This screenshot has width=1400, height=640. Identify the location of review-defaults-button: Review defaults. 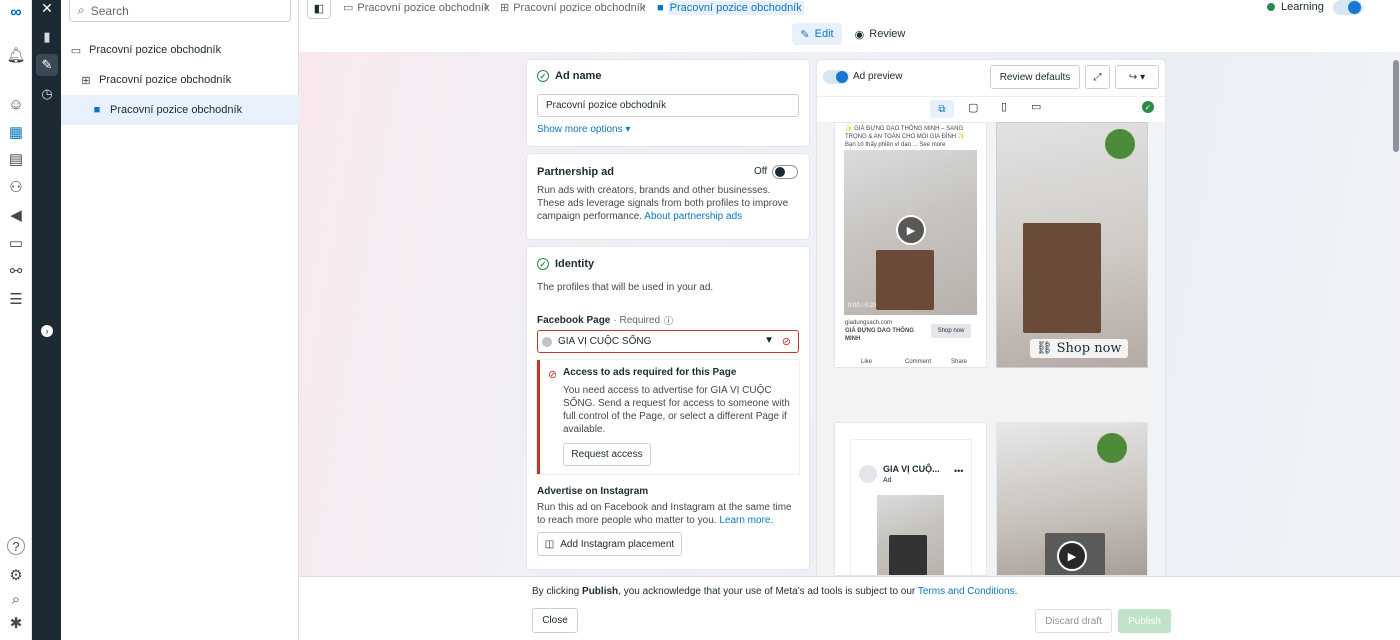
(1035, 77).